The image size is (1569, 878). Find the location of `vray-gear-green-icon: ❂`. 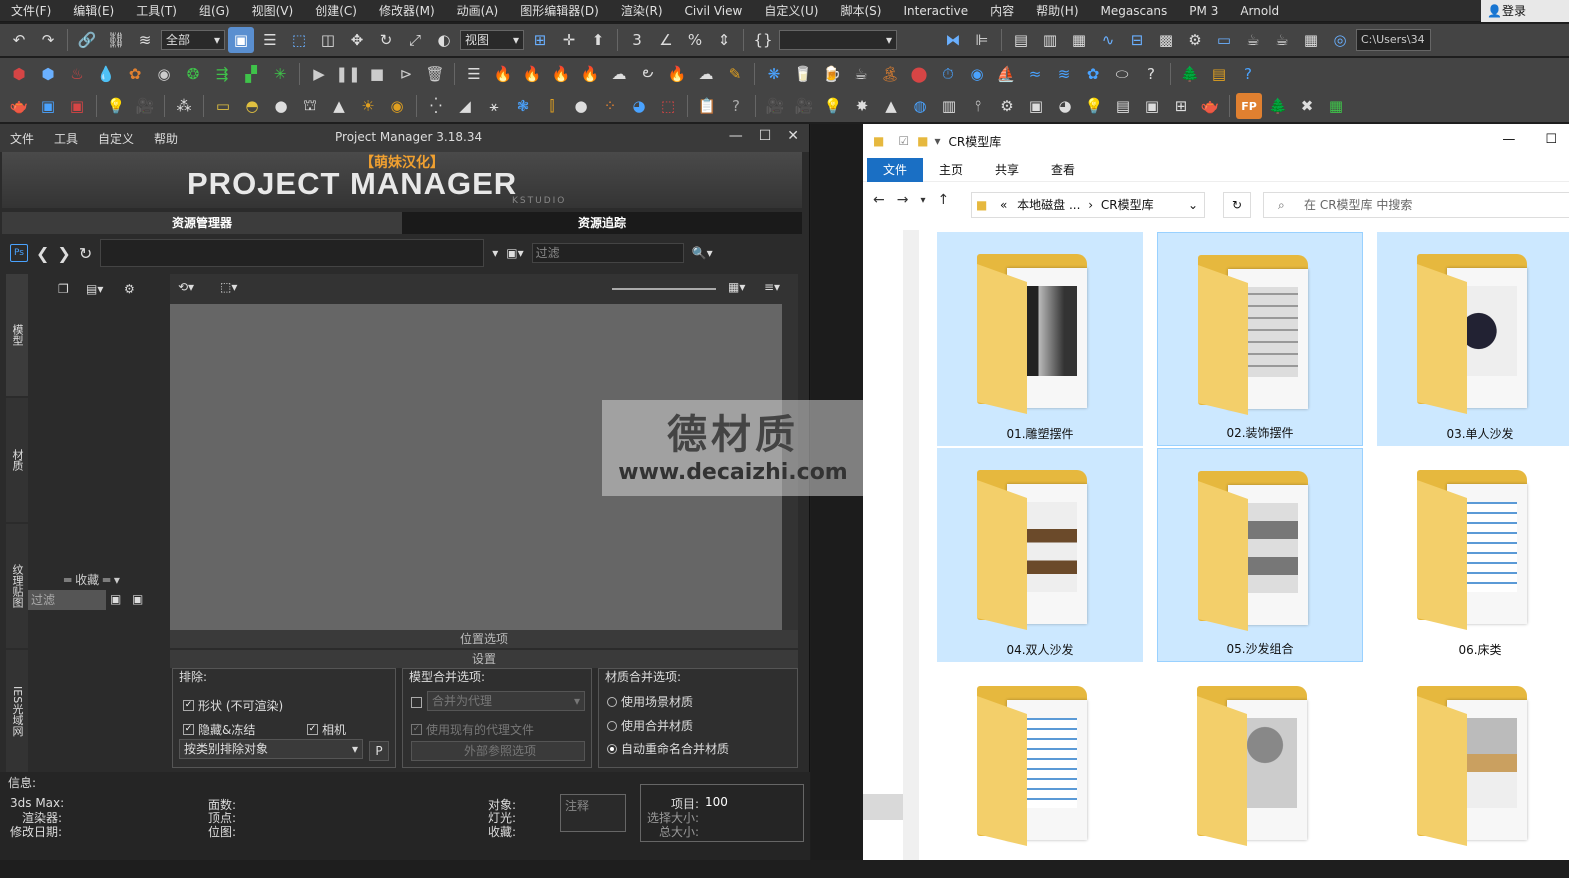

vray-gear-green-icon: ❂ is located at coordinates (193, 74).